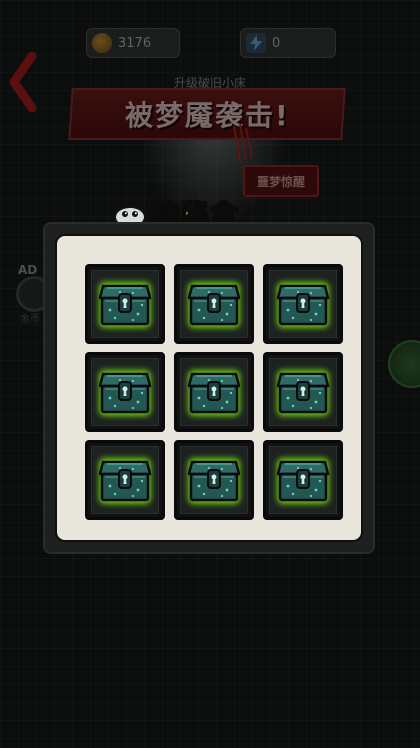 The height and width of the screenshot is (748, 420). What do you see at coordinates (28, 270) in the screenshot?
I see `ad-label: AD` at bounding box center [28, 270].